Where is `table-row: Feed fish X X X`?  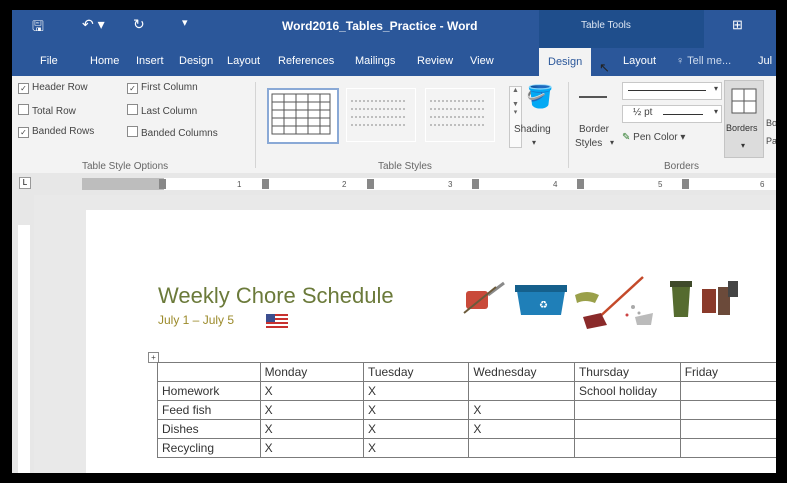 table-row: Feed fish X X X is located at coordinates (466, 410).